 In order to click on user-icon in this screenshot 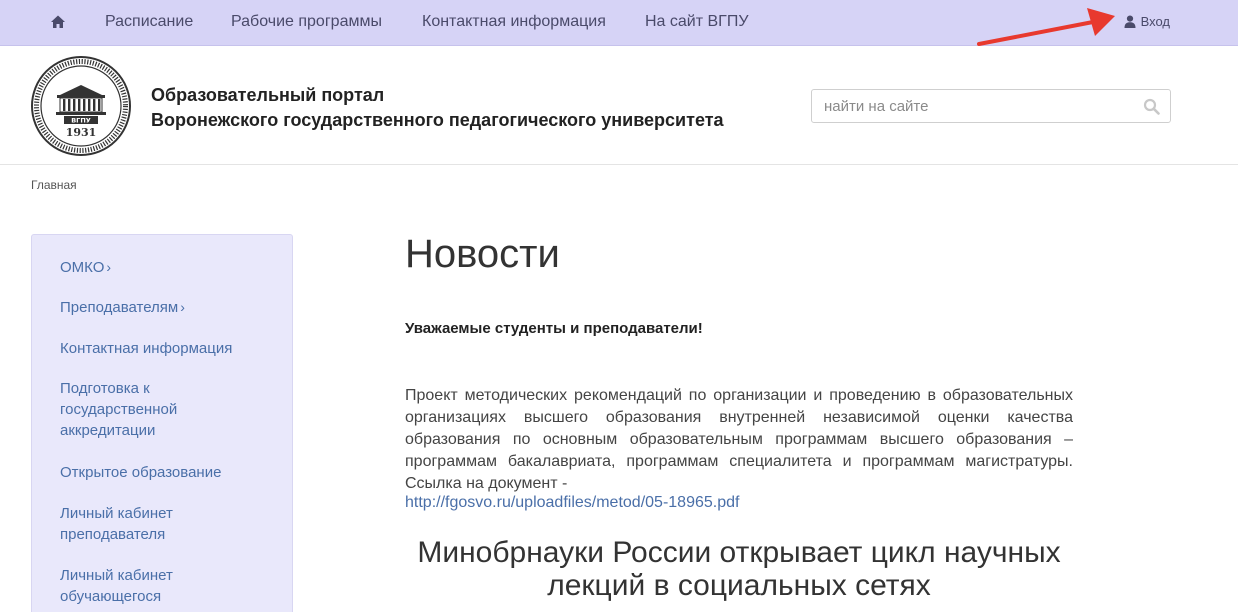, I will do `click(1130, 21)`.